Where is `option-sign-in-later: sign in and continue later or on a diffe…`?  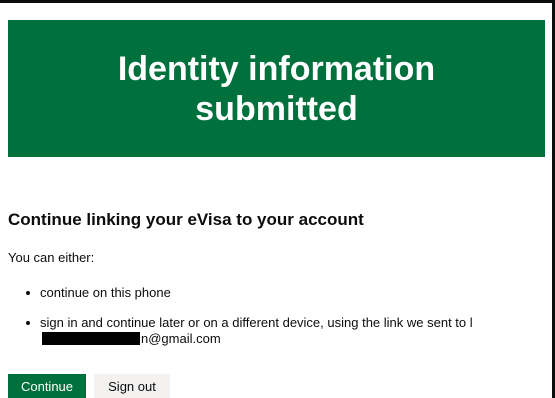 option-sign-in-later: sign in and continue later or on a diffe… is located at coordinates (256, 322).